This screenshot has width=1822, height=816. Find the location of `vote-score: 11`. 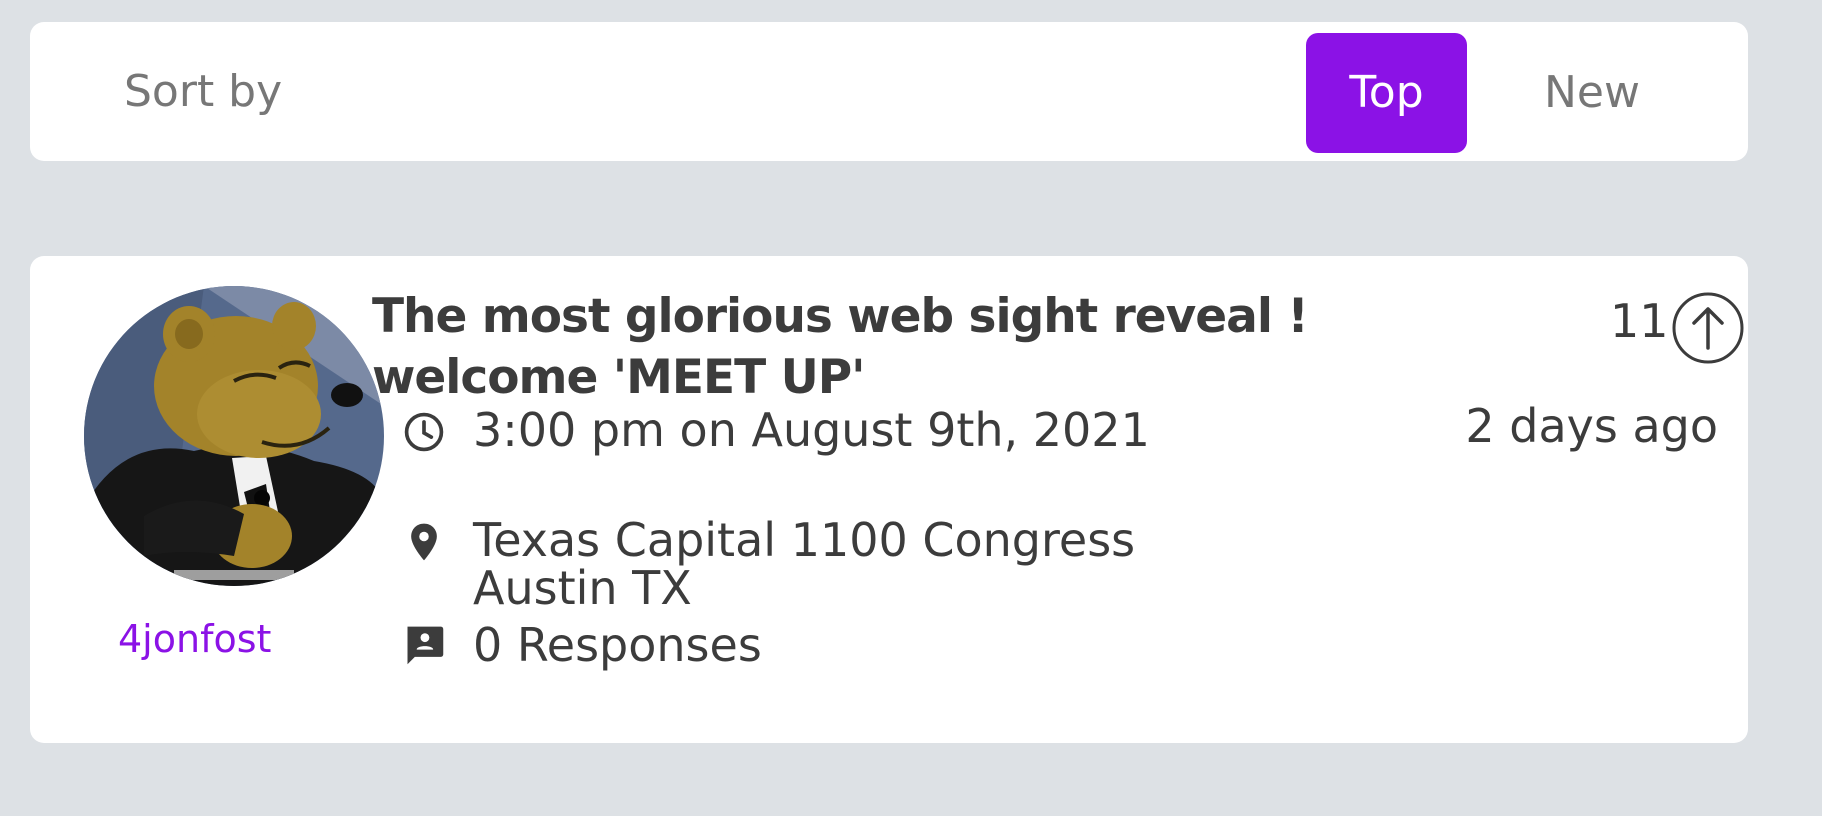

vote-score: 11 is located at coordinates (1639, 321).